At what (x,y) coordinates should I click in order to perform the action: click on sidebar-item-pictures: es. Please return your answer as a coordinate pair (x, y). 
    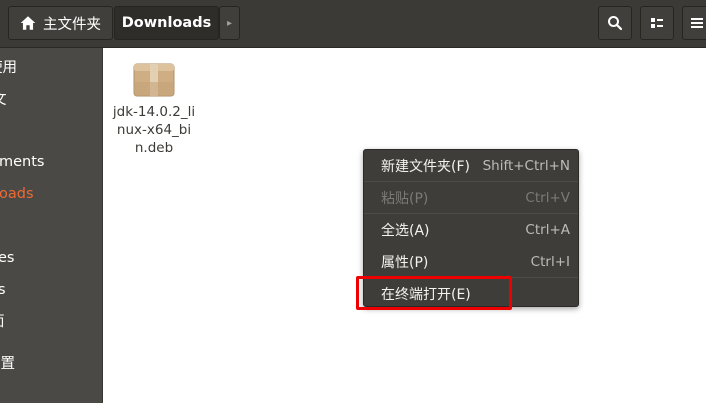
    Looking at the image, I should click on (7, 258).